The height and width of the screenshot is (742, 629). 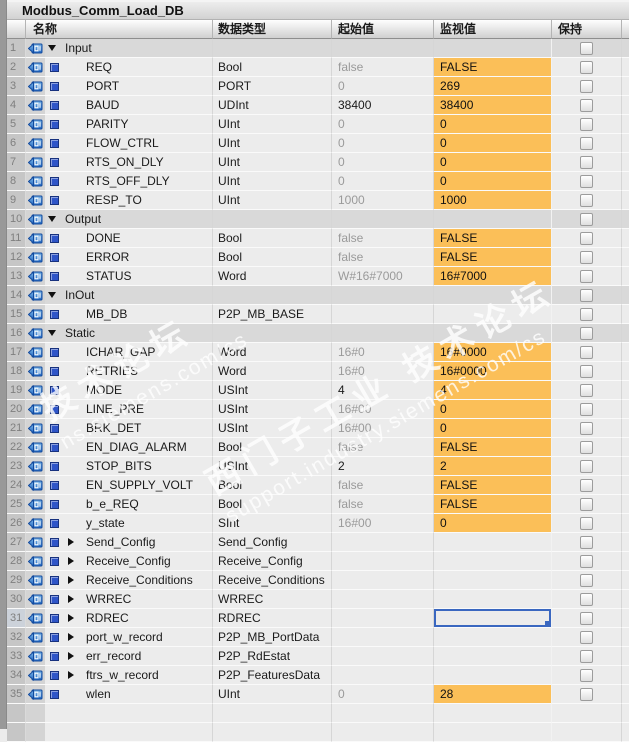 What do you see at coordinates (272, 618) in the screenshot?
I see `data-type-cell: RDREC` at bounding box center [272, 618].